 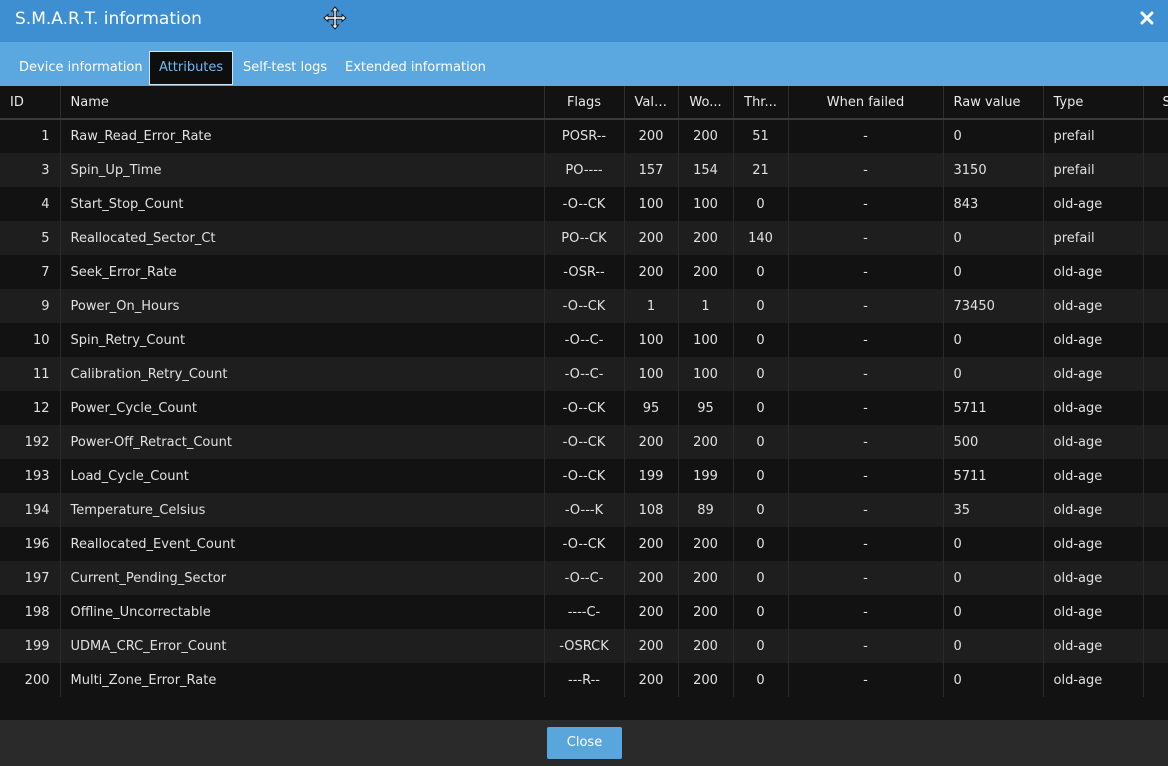 I want to click on cell-name: Multi_Zone_Error_Rate, so click(x=302, y=680).